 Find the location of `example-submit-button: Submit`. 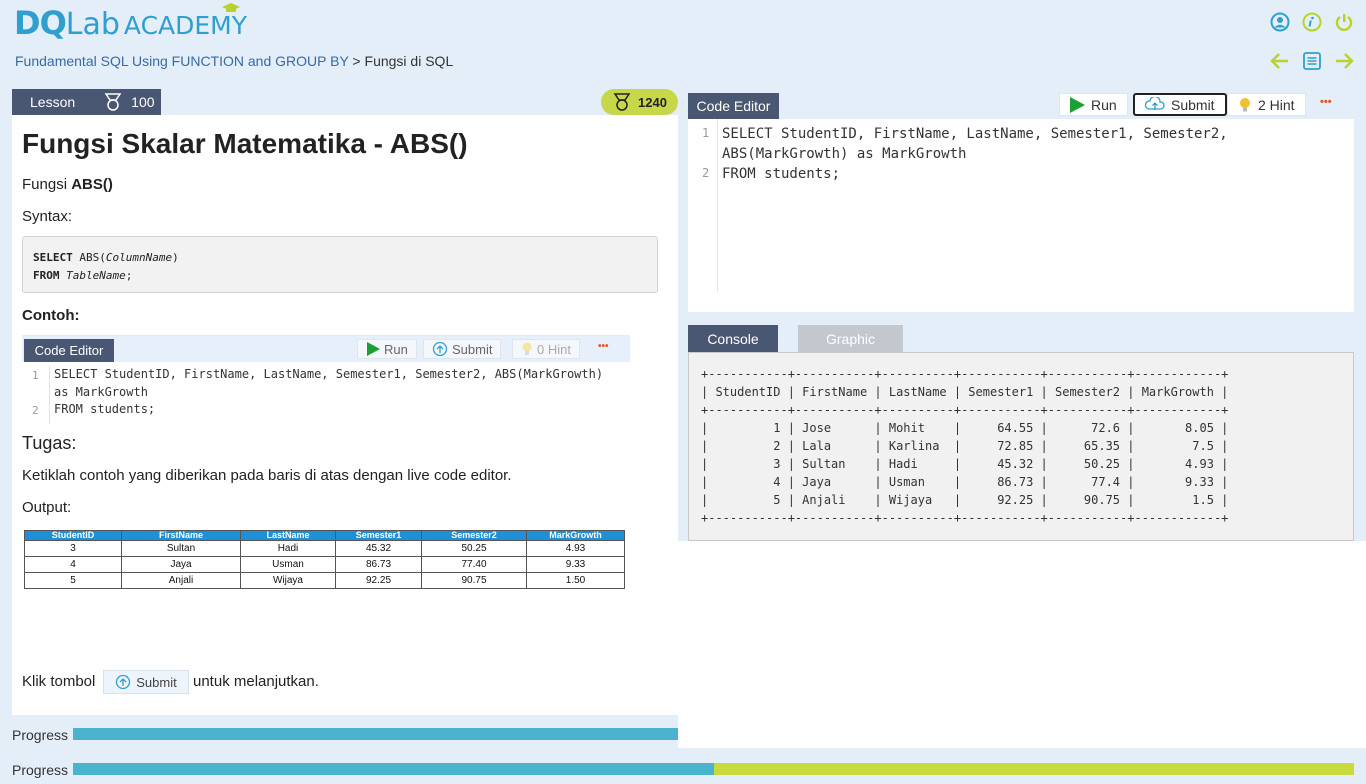

example-submit-button: Submit is located at coordinates (462, 349).